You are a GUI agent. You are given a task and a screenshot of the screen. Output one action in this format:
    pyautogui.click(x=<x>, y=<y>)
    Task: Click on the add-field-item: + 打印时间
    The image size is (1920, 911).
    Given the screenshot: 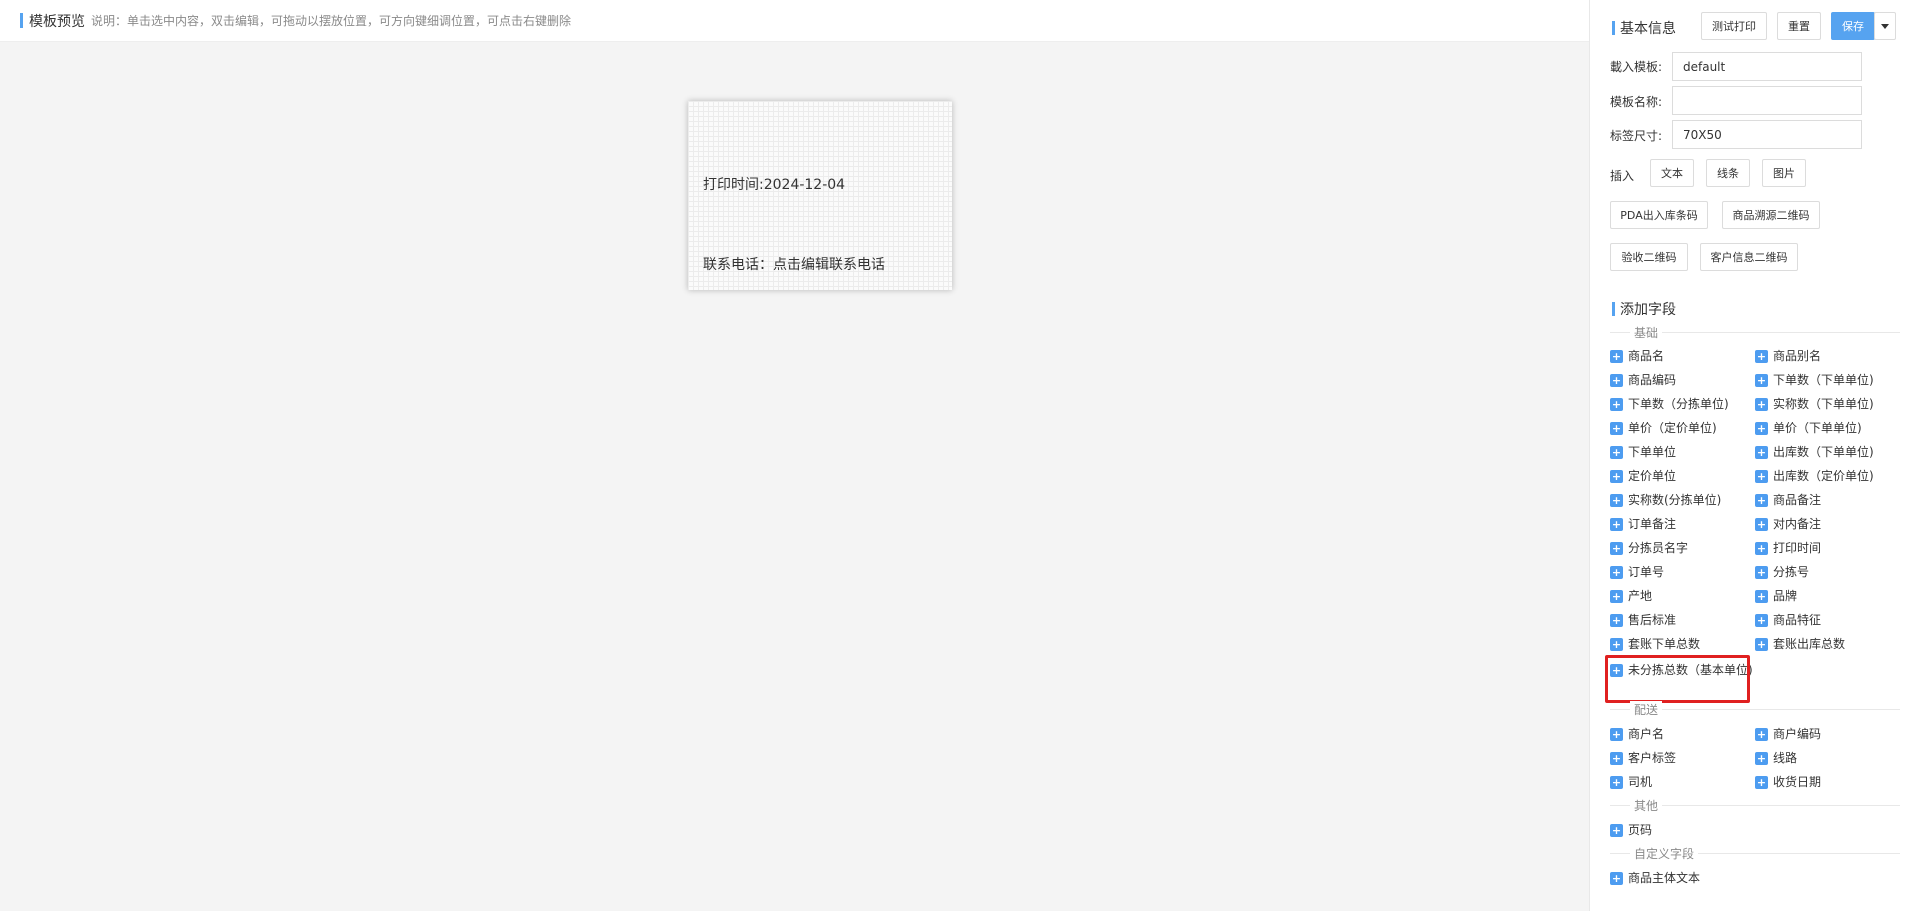 What is the action you would take?
    pyautogui.click(x=1788, y=548)
    